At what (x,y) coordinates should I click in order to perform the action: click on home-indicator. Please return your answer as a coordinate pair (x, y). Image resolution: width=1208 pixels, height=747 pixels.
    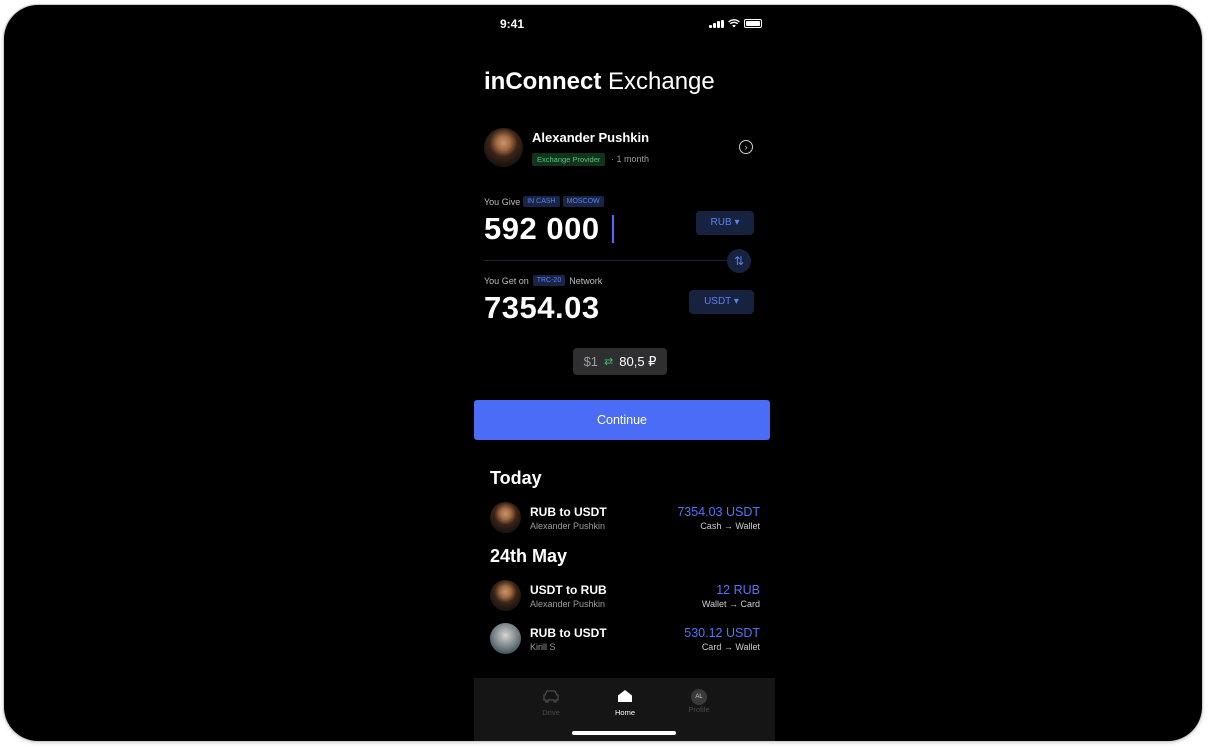
    Looking at the image, I should click on (624, 733).